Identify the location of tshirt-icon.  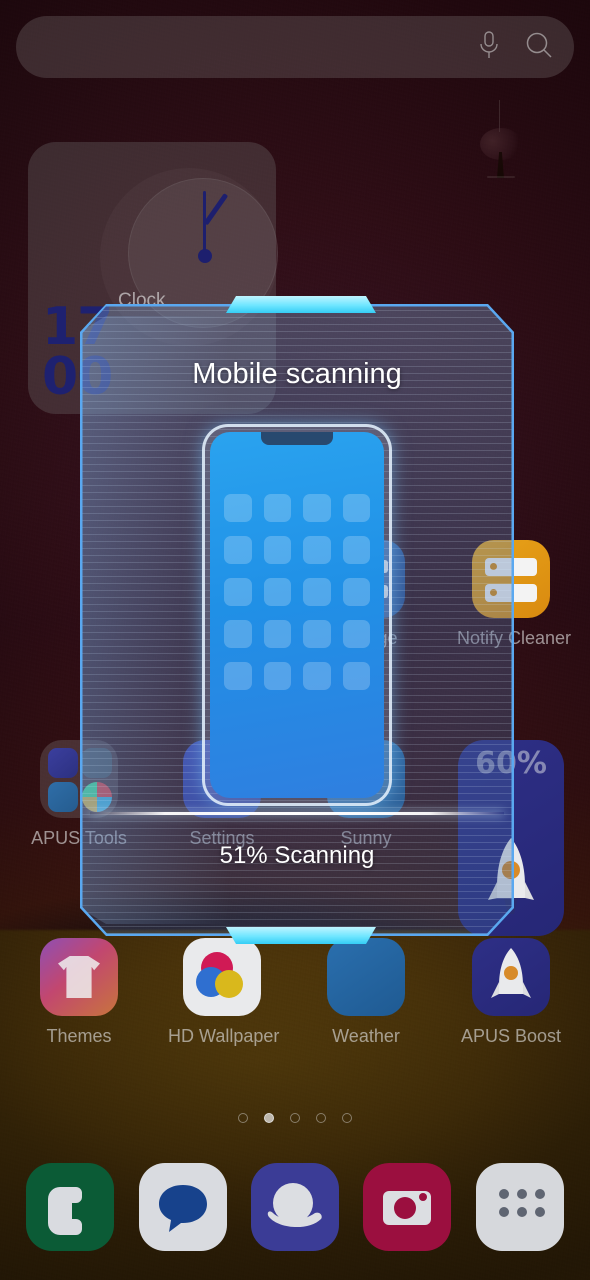
(79, 977).